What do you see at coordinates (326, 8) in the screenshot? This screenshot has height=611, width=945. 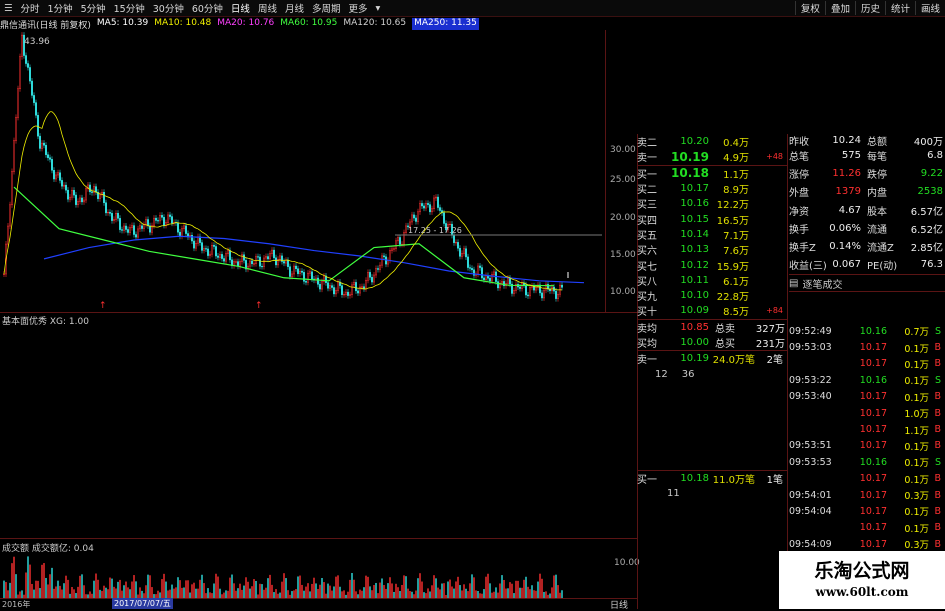 I see `tab-multi-period: 多周期` at bounding box center [326, 8].